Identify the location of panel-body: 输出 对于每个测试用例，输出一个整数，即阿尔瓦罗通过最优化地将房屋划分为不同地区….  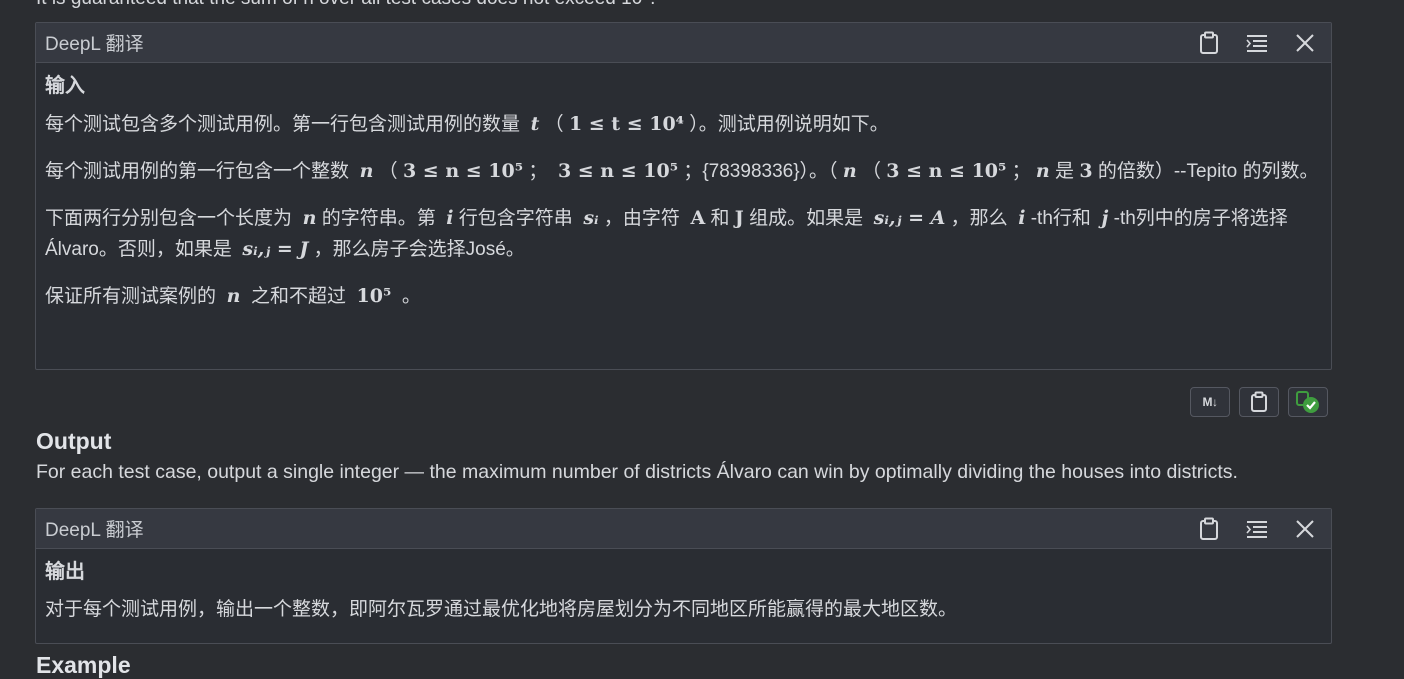
(683, 592).